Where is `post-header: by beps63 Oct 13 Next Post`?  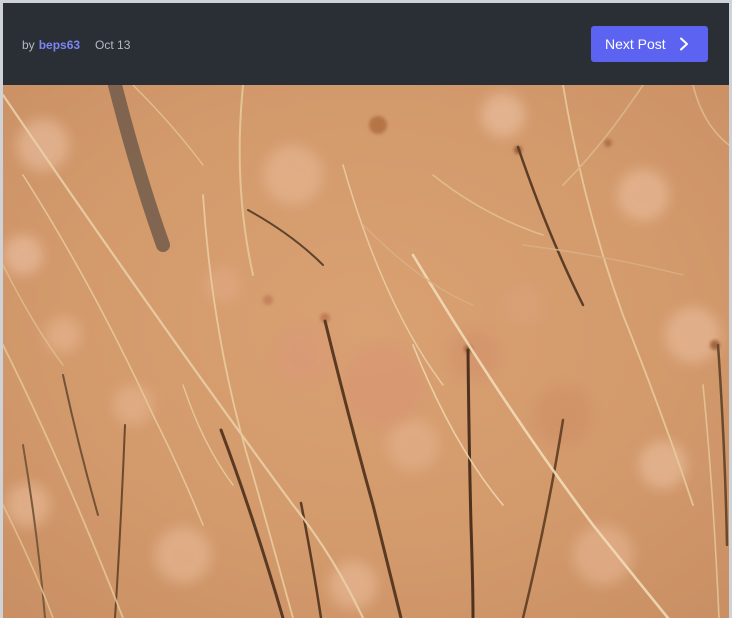
post-header: by beps63 Oct 13 Next Post is located at coordinates (366, 44).